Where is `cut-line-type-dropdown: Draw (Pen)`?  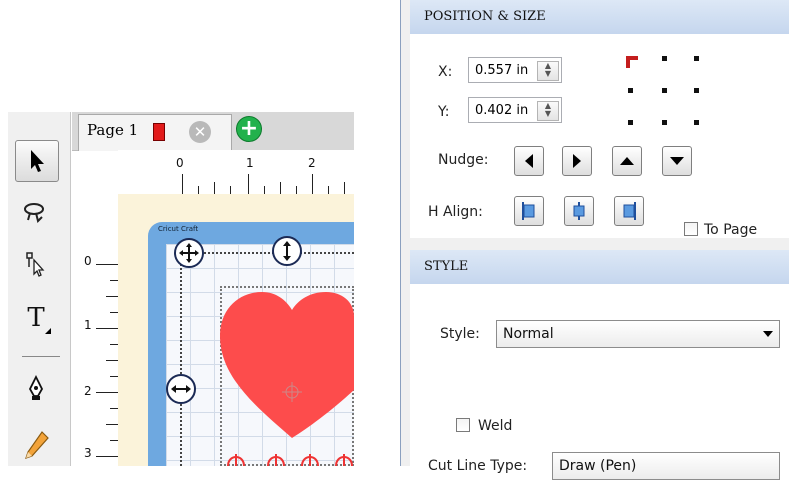 cut-line-type-dropdown: Draw (Pen) is located at coordinates (666, 466).